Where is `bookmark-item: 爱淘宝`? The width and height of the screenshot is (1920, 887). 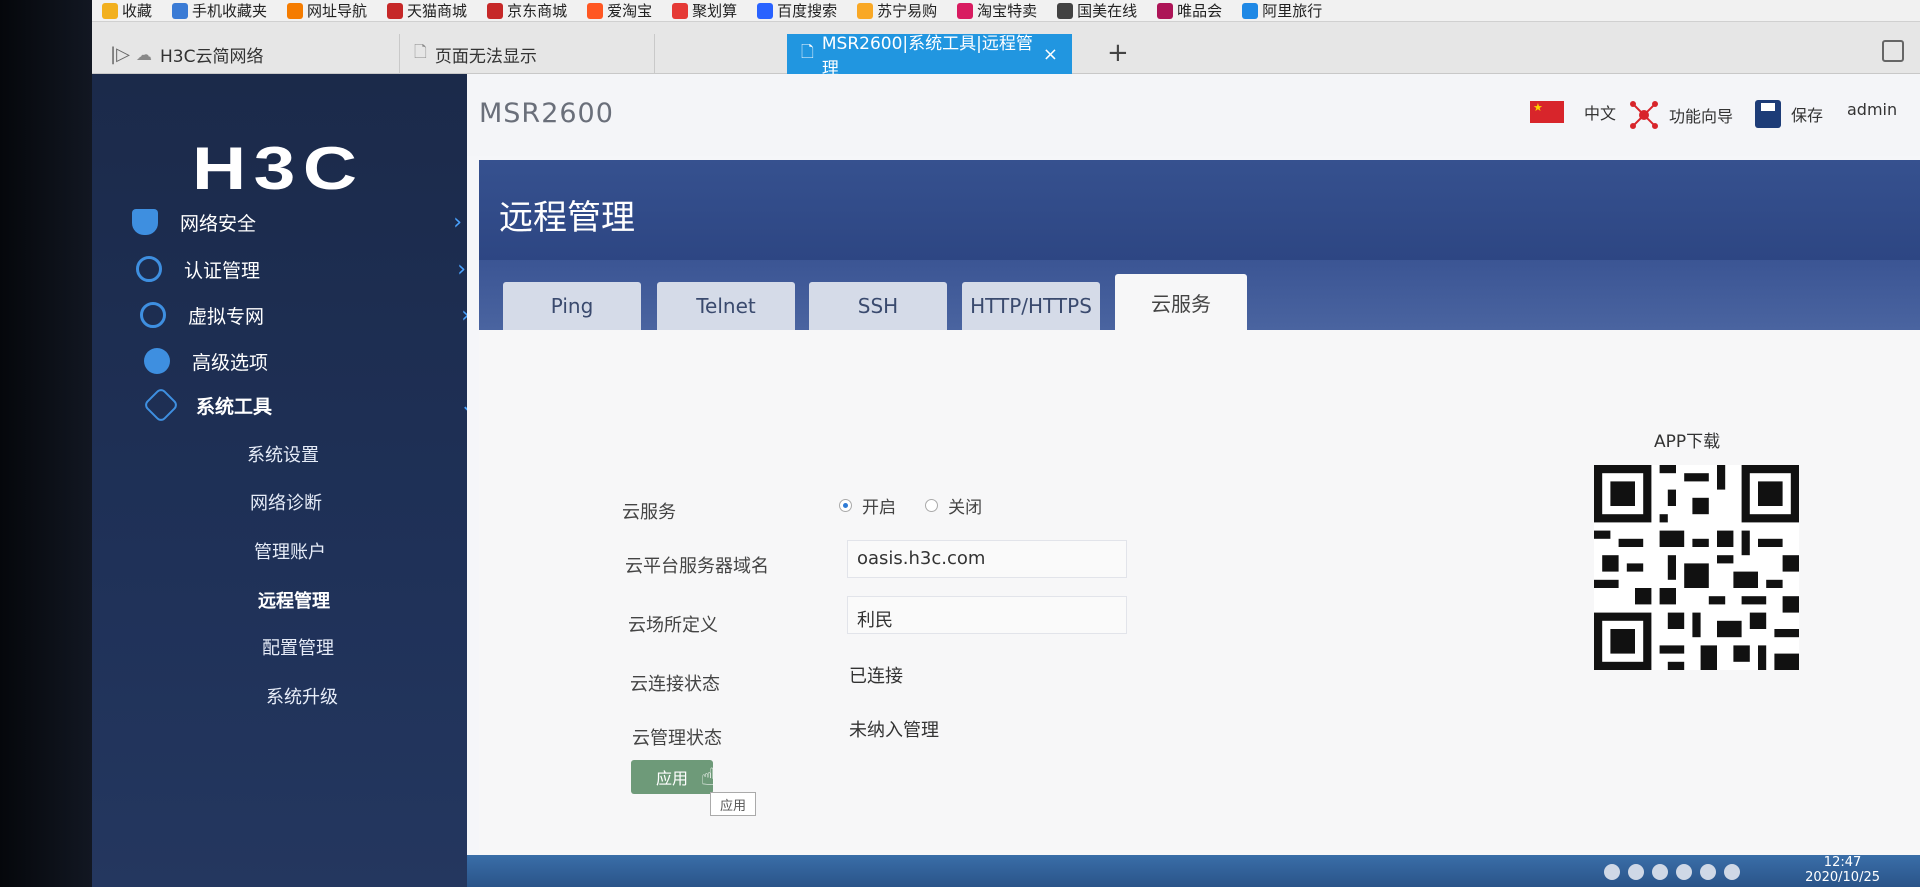
bookmark-item: 爱淘宝 is located at coordinates (619, 10).